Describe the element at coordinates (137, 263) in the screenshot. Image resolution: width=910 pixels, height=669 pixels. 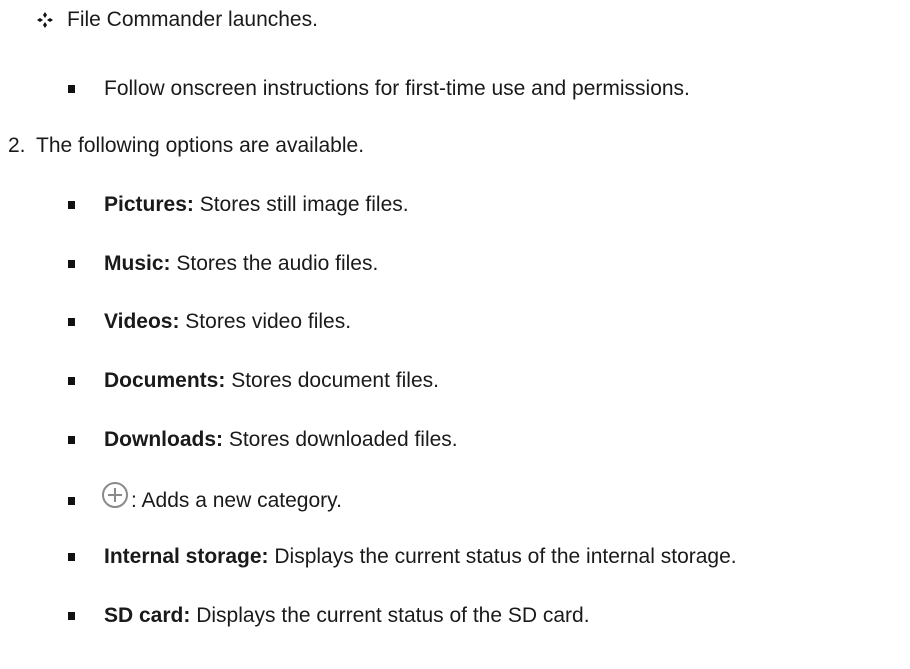
I see `option-term: Music:` at that location.